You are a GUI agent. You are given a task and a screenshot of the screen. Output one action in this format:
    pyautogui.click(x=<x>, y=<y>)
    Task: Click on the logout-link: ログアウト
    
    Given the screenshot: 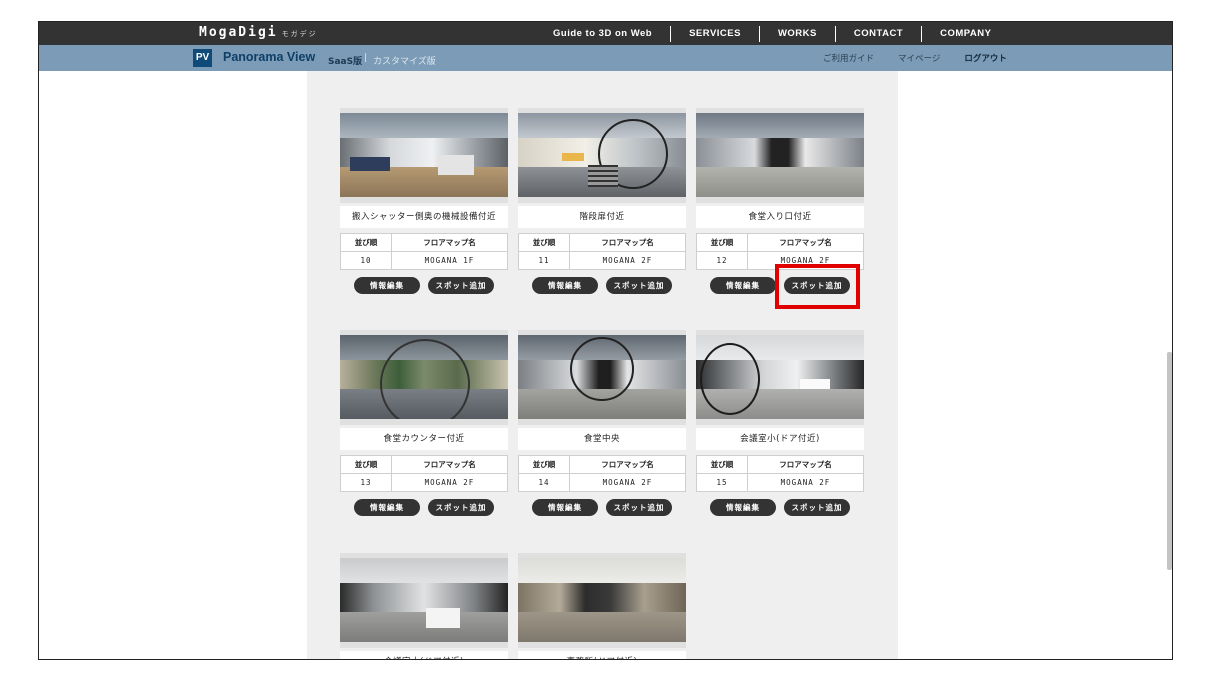 What is the action you would take?
    pyautogui.click(x=985, y=58)
    